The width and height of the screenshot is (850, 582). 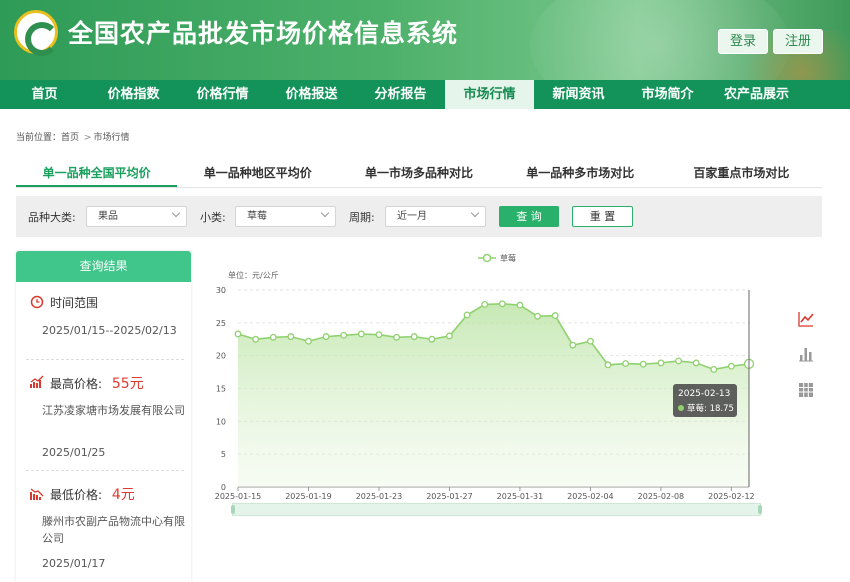 What do you see at coordinates (741, 173) in the screenshot?
I see `tab-key-markets: 百家重点市场对比` at bounding box center [741, 173].